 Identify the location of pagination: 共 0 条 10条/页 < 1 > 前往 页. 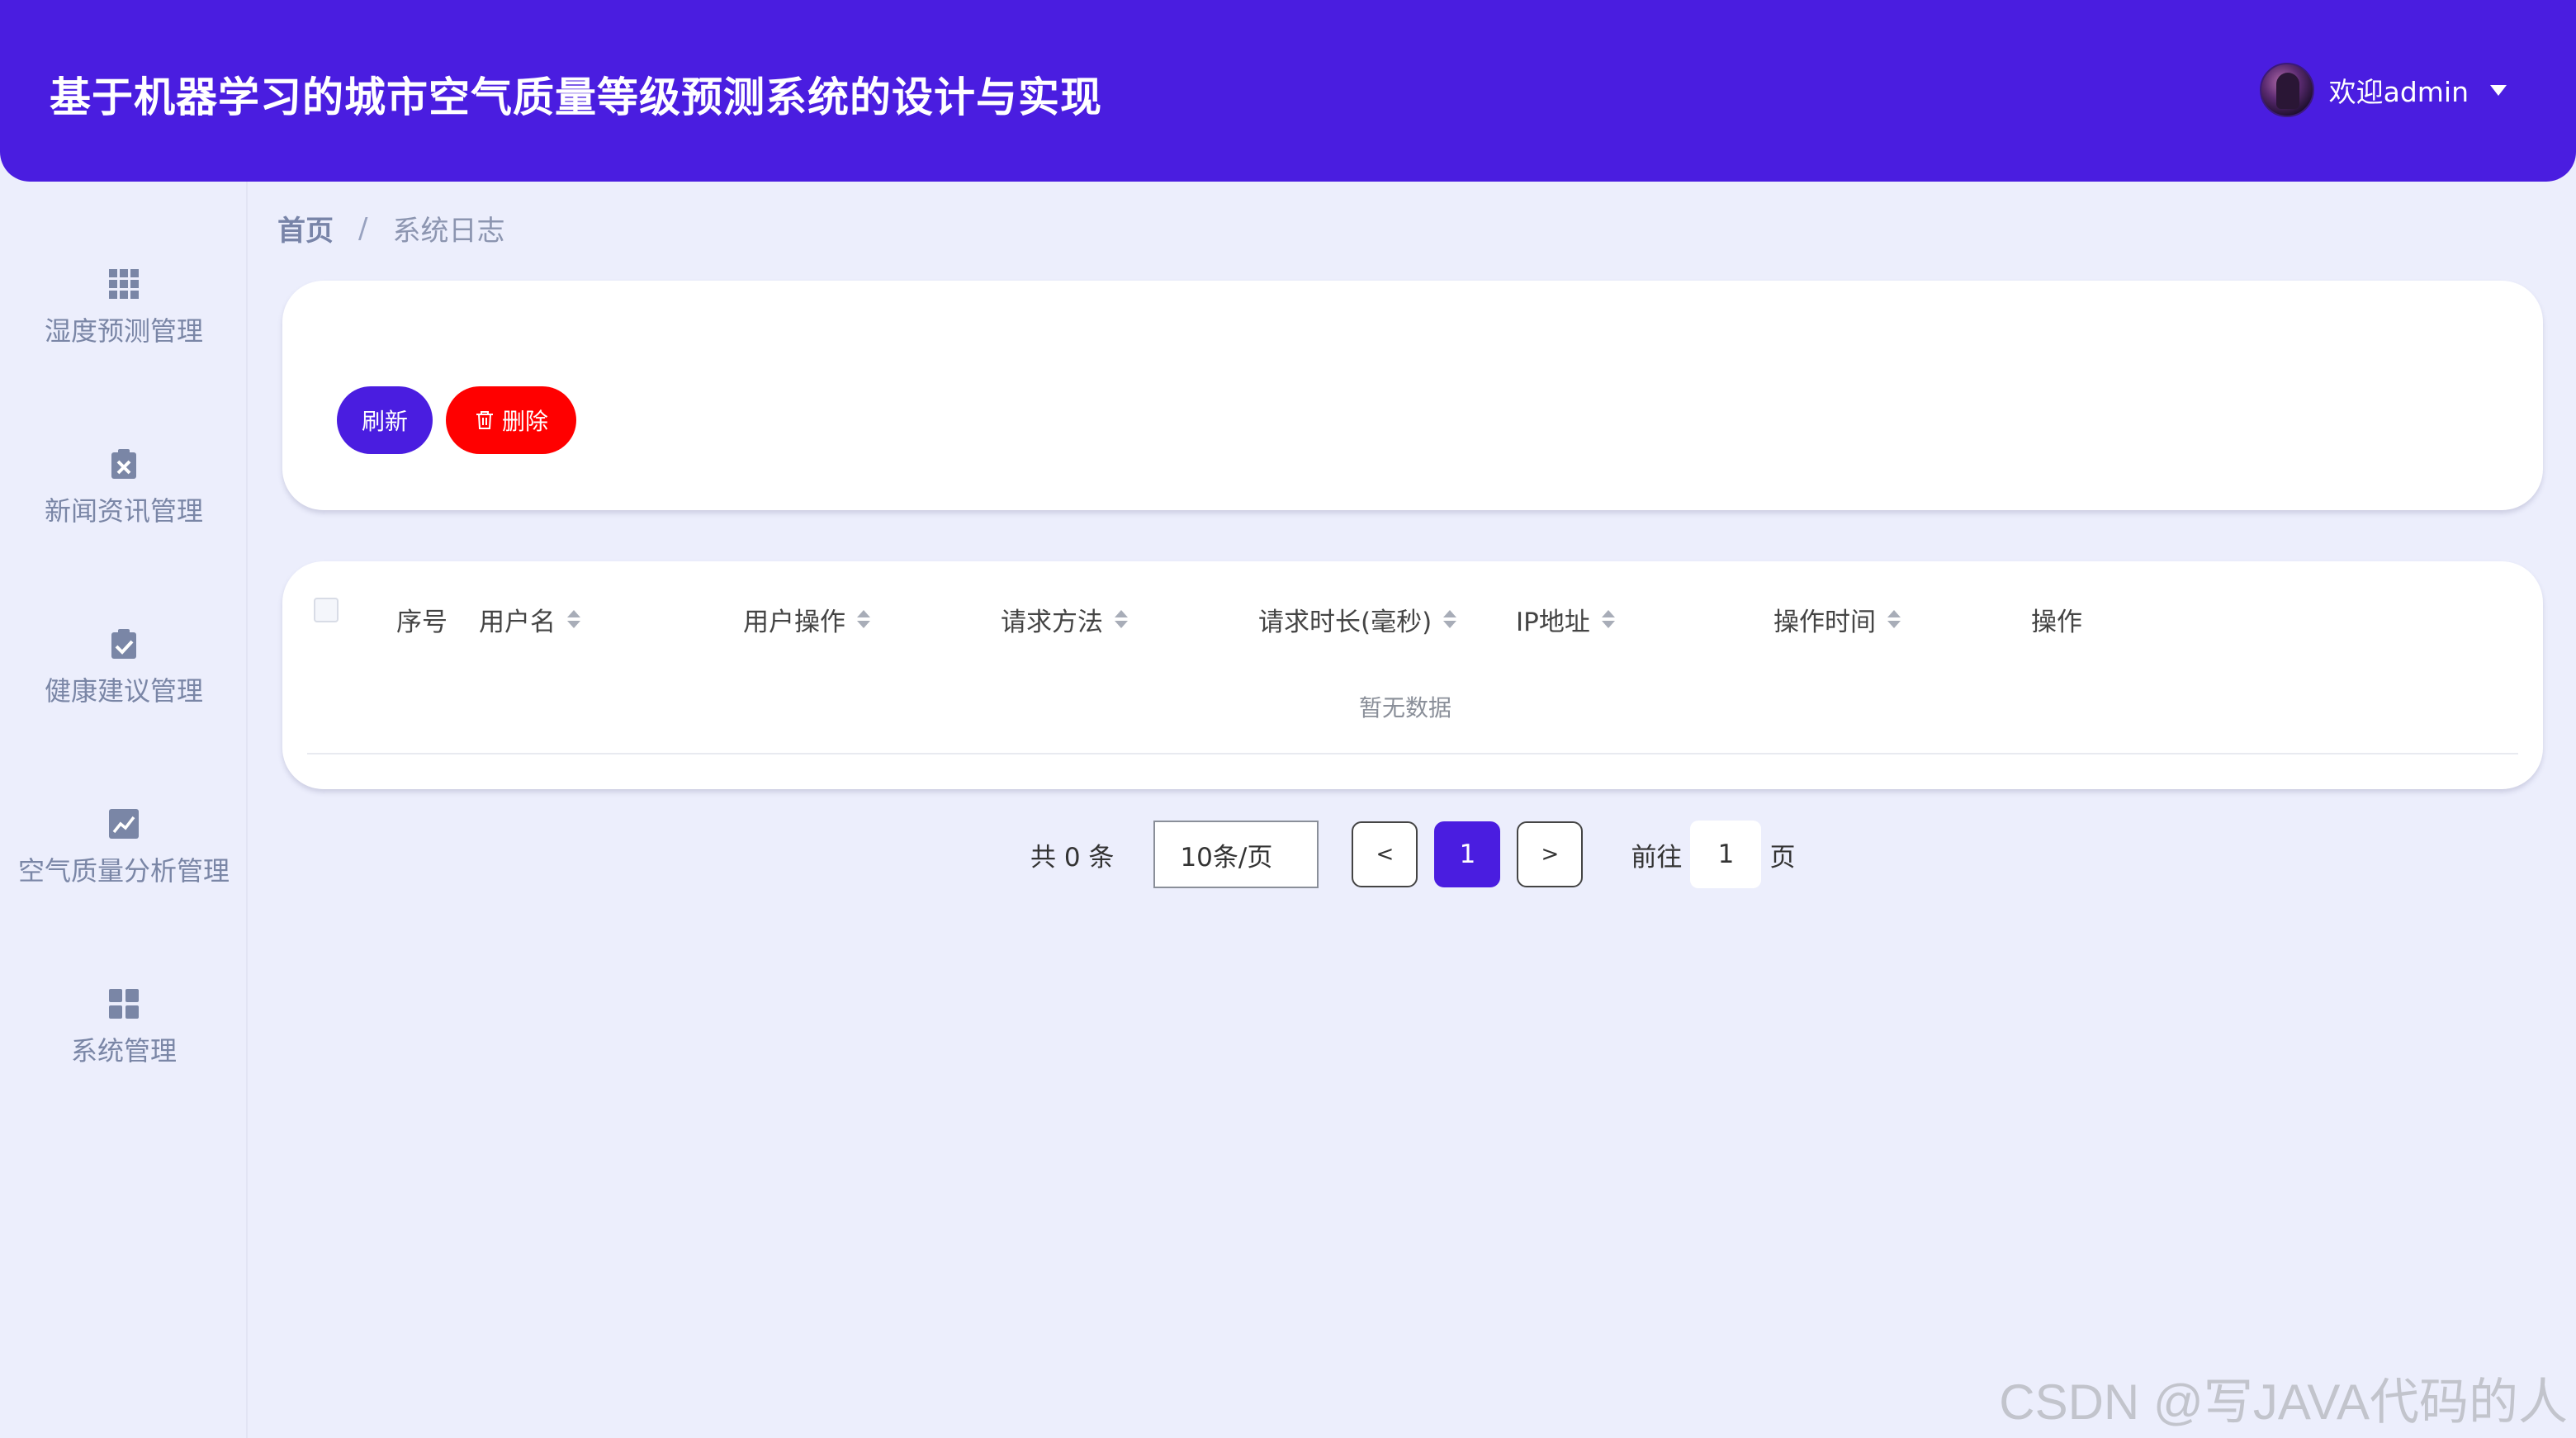
(1412, 854).